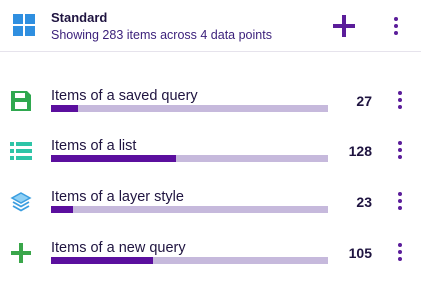 The height and width of the screenshot is (298, 421). Describe the element at coordinates (21, 202) in the screenshot. I see `layers-icon` at that location.